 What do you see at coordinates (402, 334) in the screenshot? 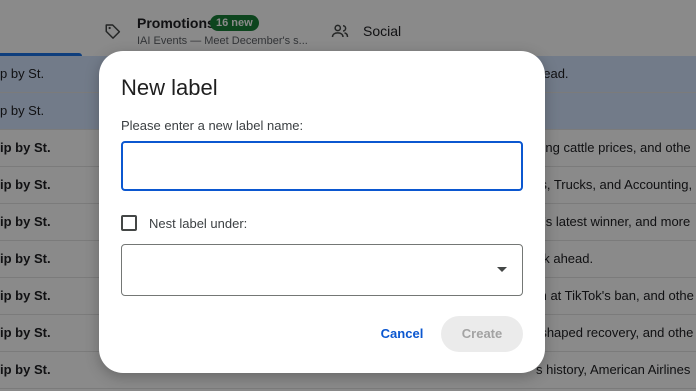
I see `cancel-button: Cancel` at bounding box center [402, 334].